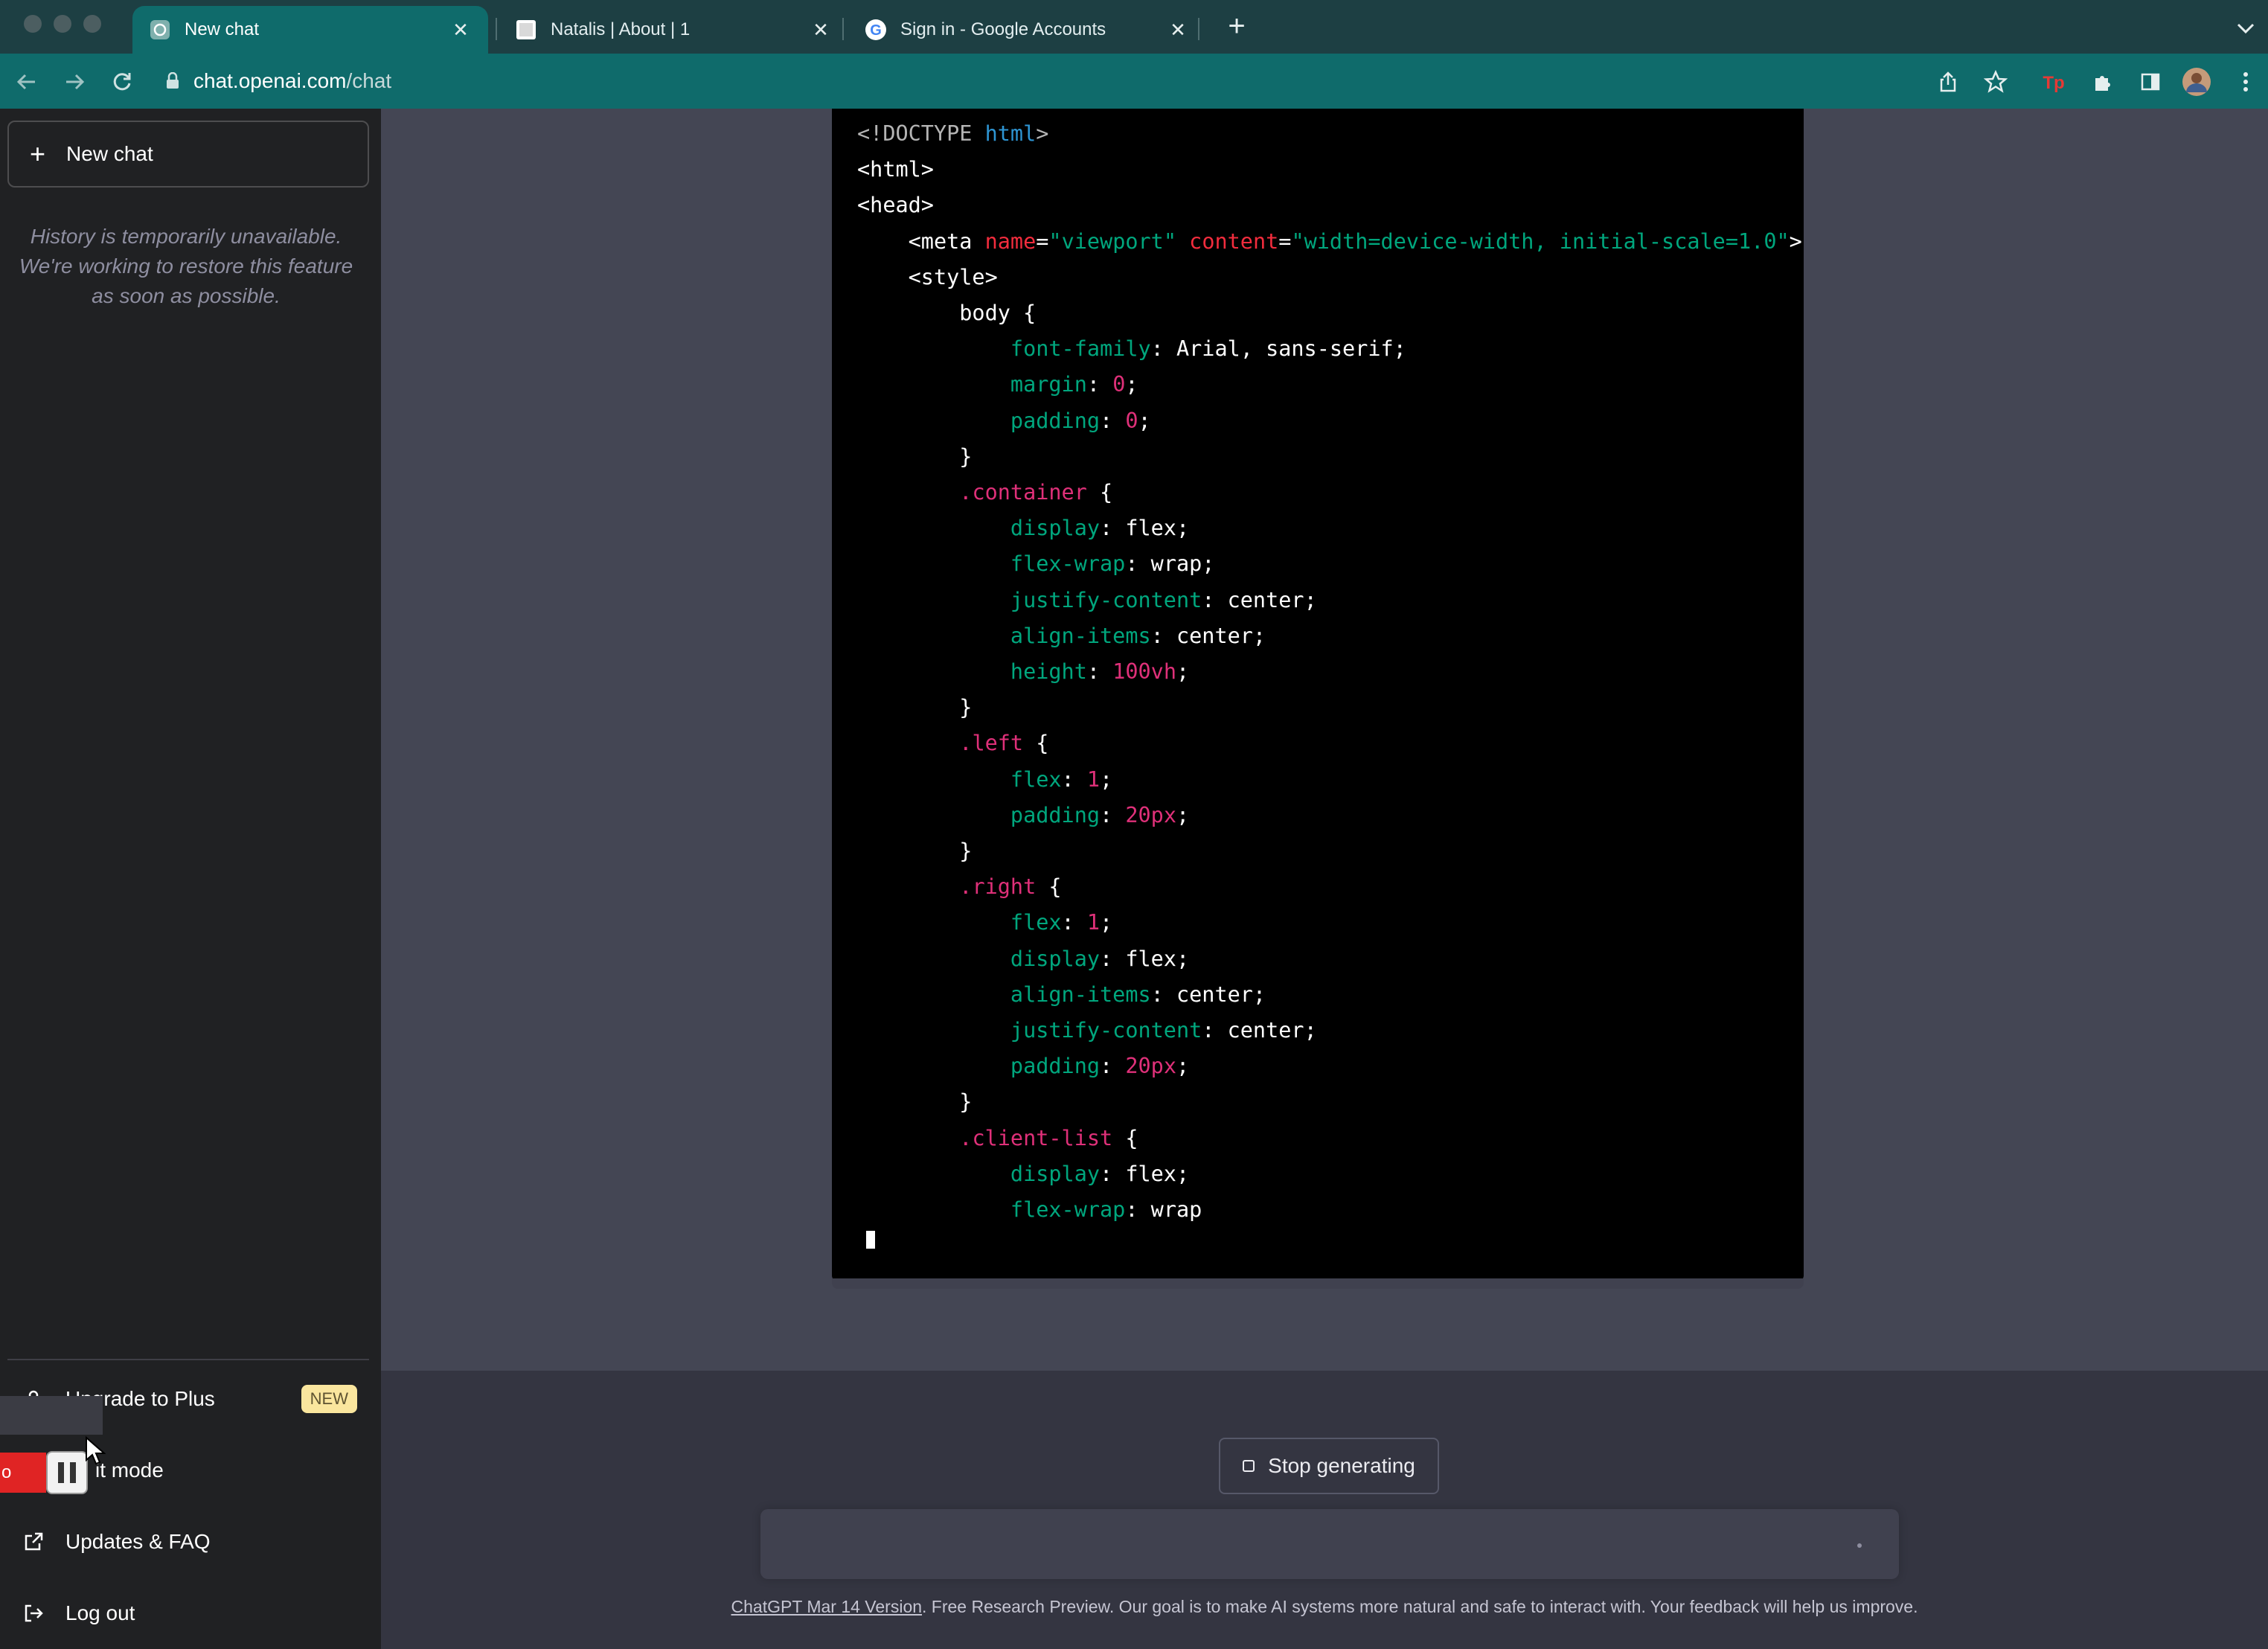 This screenshot has width=2268, height=1649. I want to click on code-line: body {, so click(947, 314).